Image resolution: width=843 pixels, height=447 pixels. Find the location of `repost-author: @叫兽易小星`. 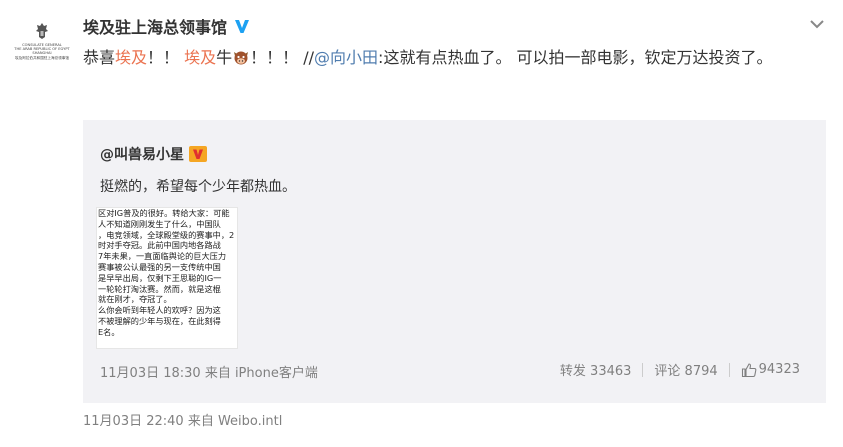

repost-author: @叫兽易小星 is located at coordinates (153, 154).